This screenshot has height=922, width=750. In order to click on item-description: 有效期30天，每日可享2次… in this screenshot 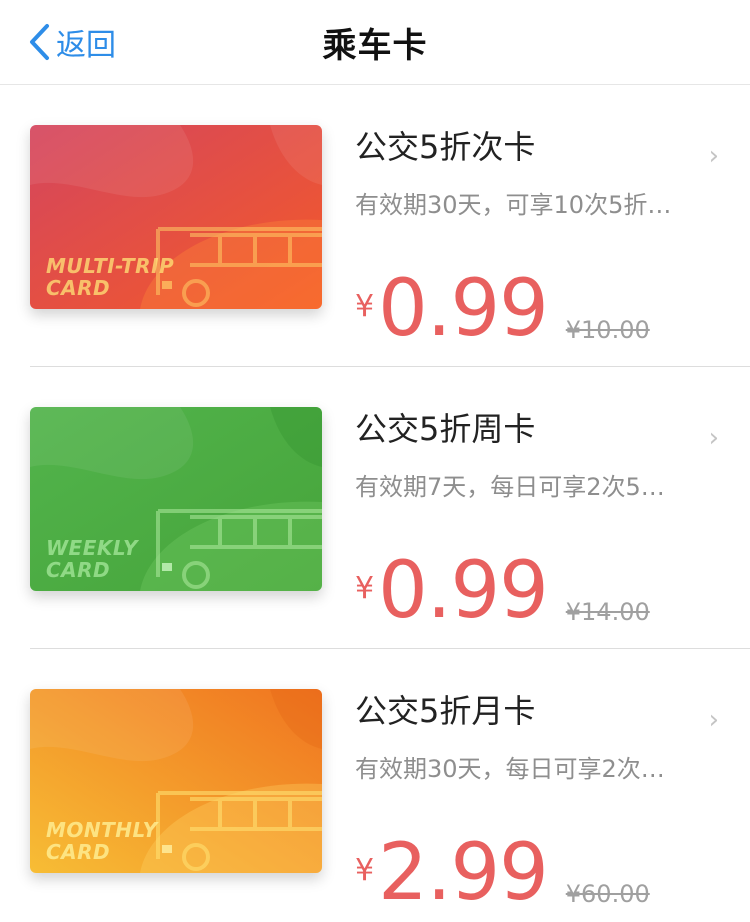, I will do `click(510, 769)`.